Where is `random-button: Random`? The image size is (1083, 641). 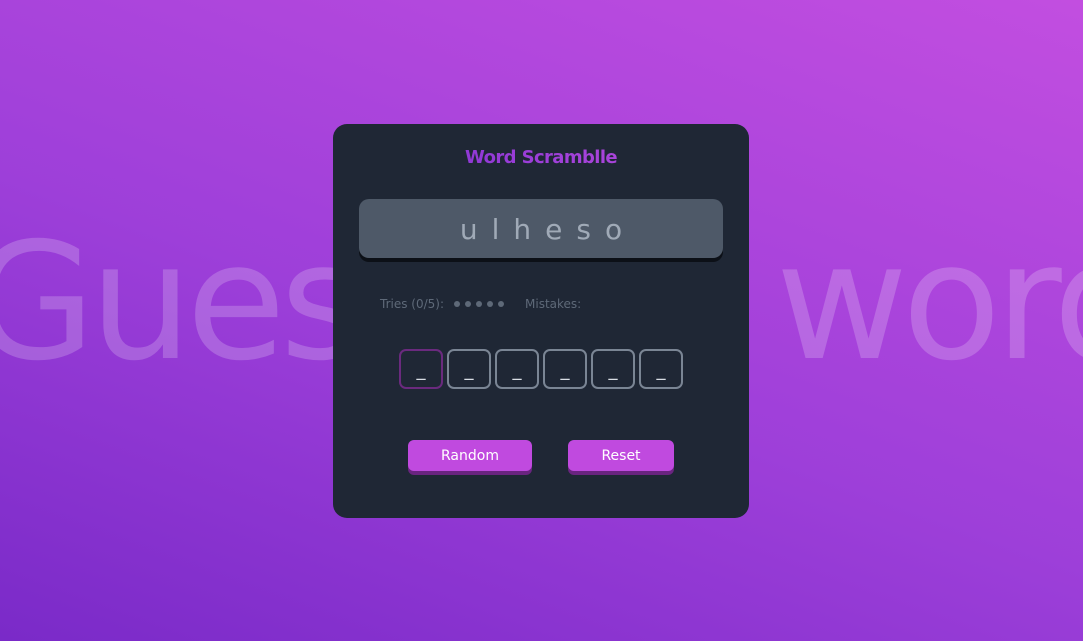
random-button: Random is located at coordinates (470, 455).